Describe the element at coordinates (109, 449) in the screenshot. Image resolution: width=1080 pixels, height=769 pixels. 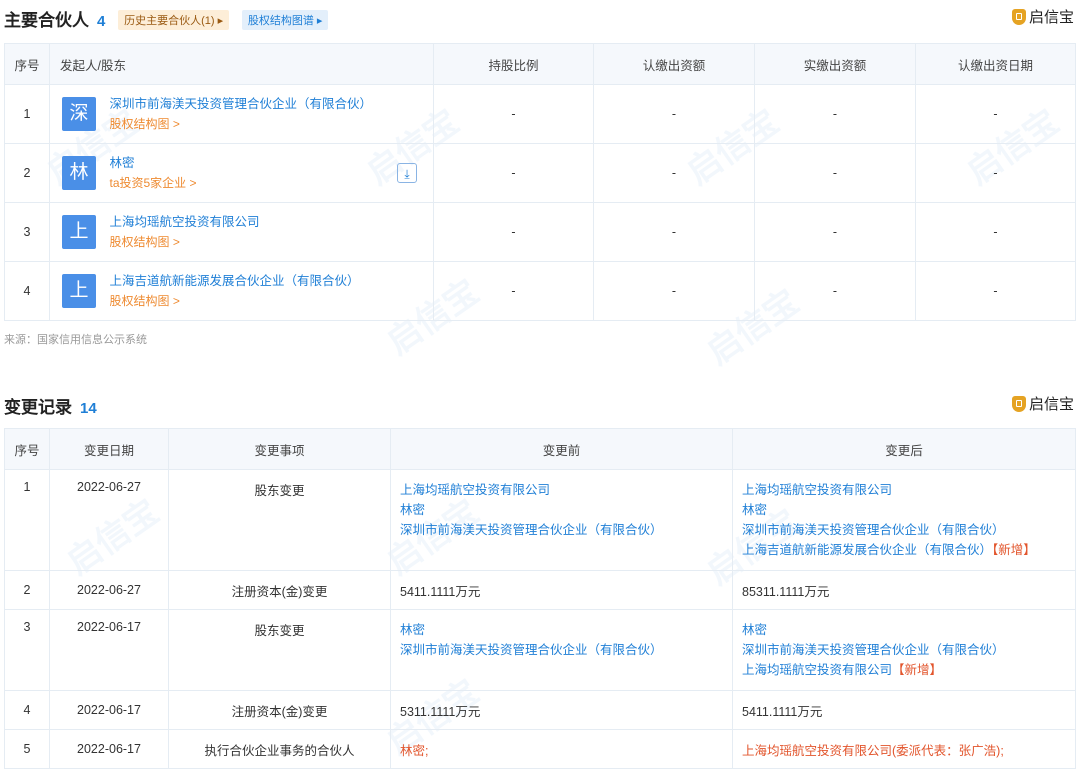
I see `col-header: 变更日期` at that location.